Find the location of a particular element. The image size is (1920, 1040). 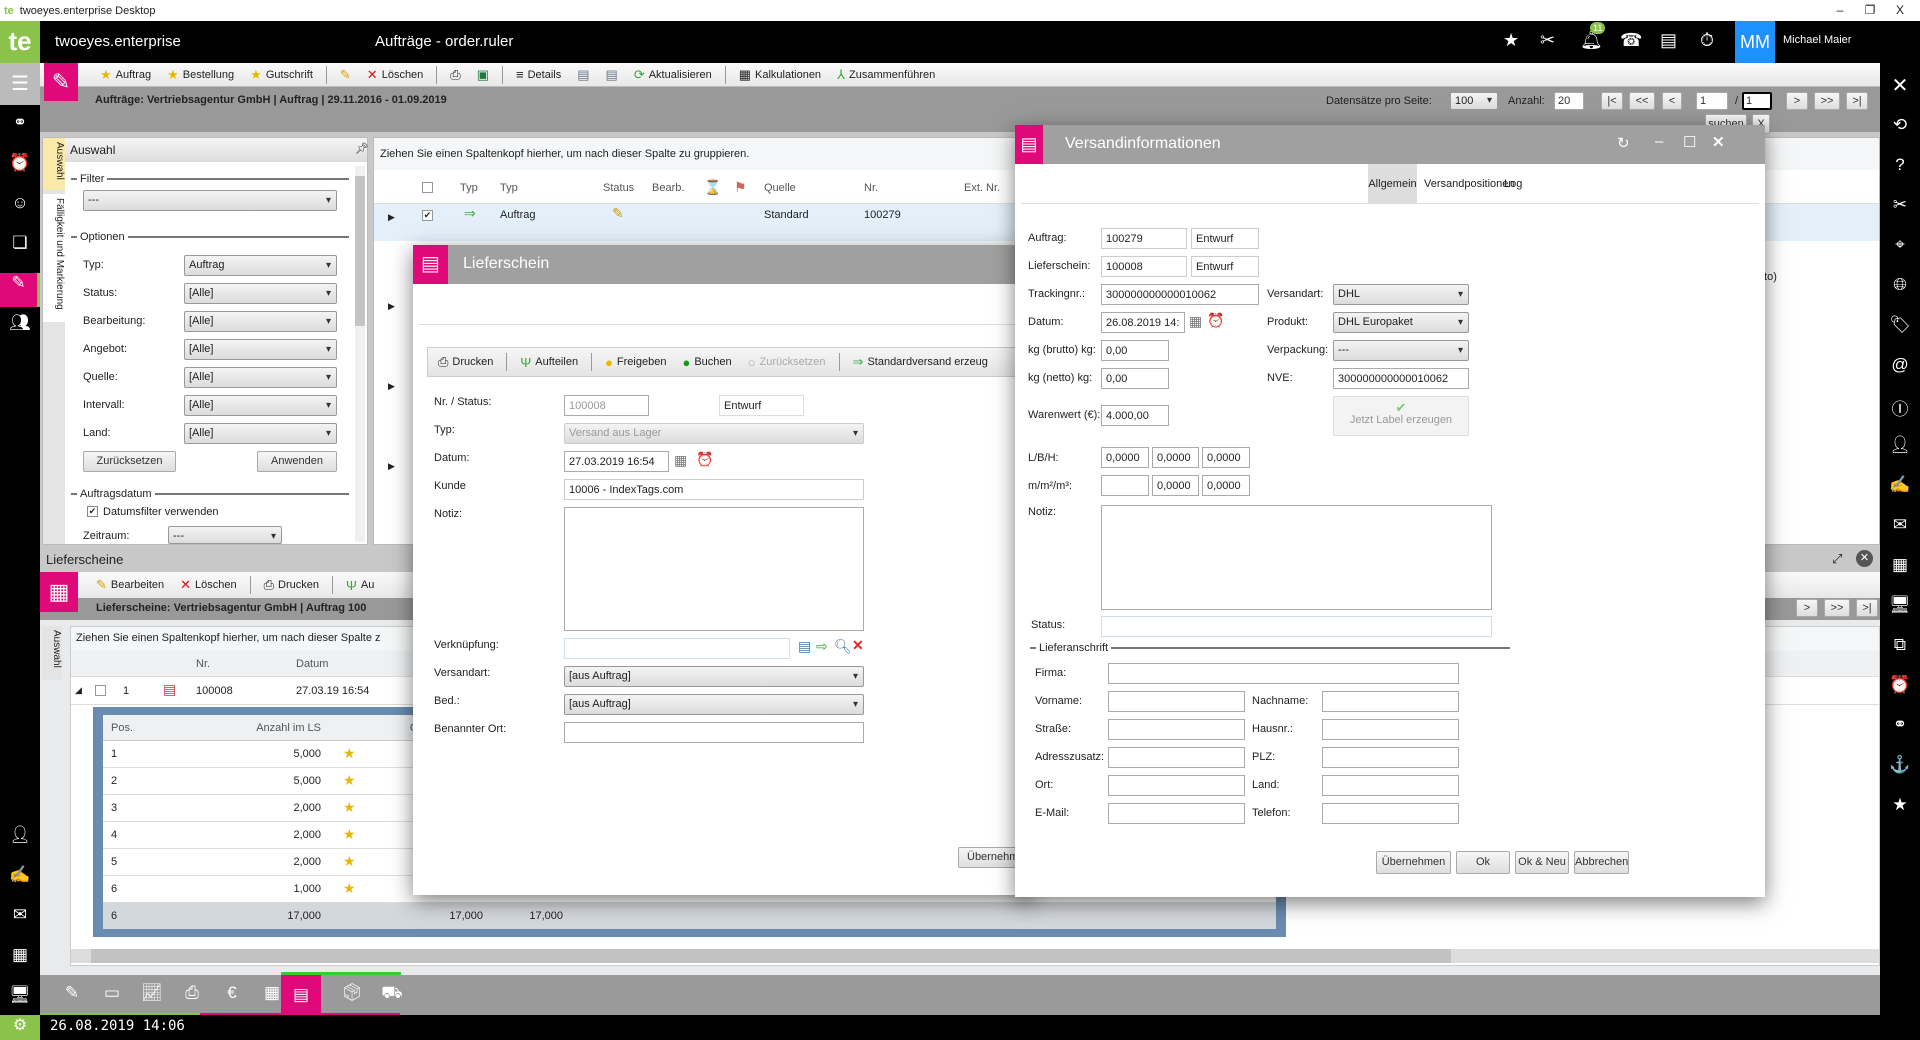

length-field is located at coordinates (1125, 457).